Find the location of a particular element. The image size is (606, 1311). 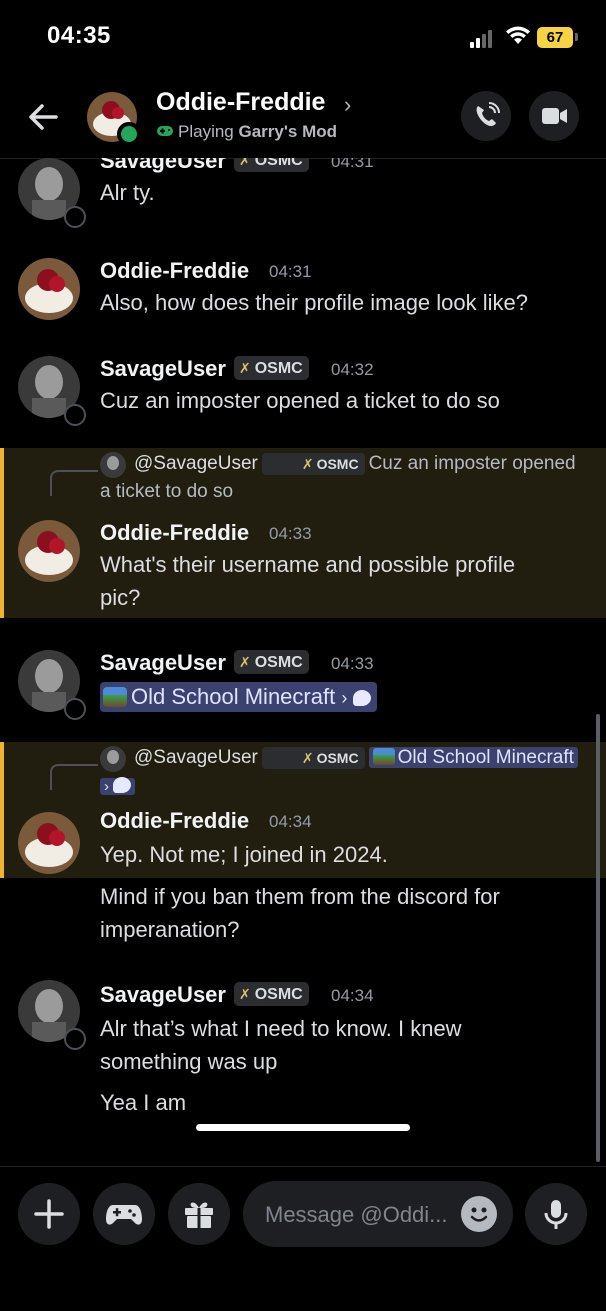

activity-prefix: Playing is located at coordinates (206, 131).